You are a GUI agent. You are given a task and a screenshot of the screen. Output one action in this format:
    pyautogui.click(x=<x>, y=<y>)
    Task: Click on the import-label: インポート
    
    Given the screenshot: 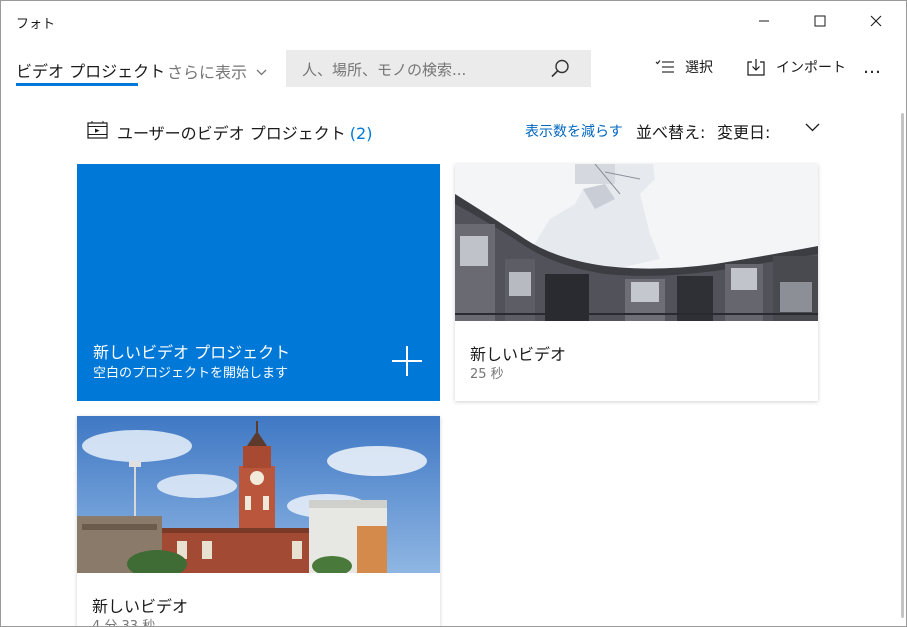 What is the action you would take?
    pyautogui.click(x=811, y=68)
    